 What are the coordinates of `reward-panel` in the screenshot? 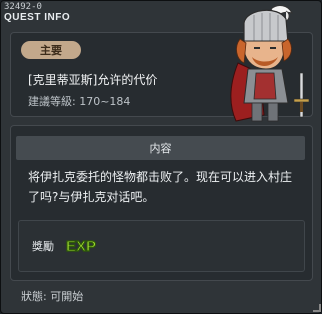 It's located at (161, 246).